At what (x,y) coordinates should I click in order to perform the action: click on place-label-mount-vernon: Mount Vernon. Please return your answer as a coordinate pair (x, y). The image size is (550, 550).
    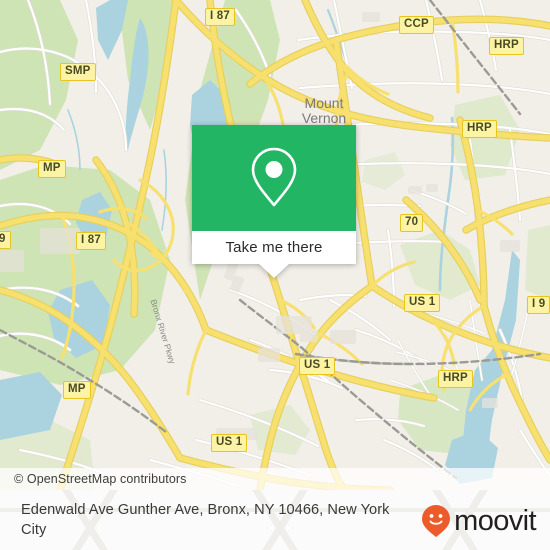
    Looking at the image, I should click on (324, 110).